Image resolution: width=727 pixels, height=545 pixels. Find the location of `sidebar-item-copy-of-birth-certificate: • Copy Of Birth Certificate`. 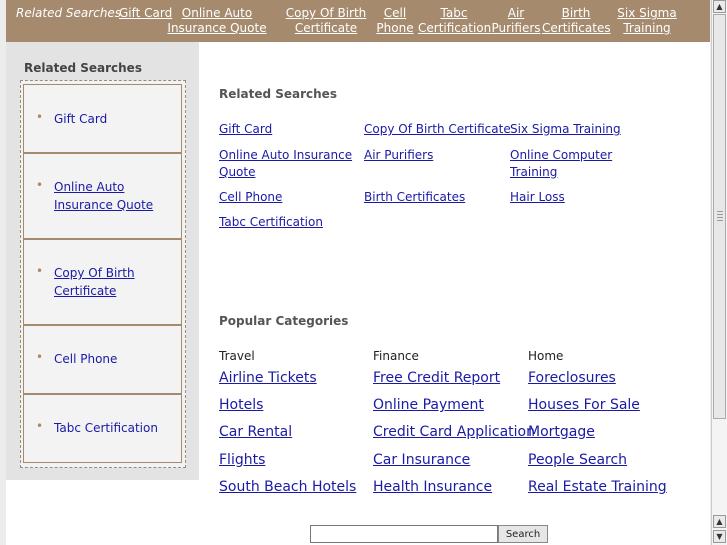

sidebar-item-copy-of-birth-certificate: • Copy Of Birth Certificate is located at coordinates (102, 282).